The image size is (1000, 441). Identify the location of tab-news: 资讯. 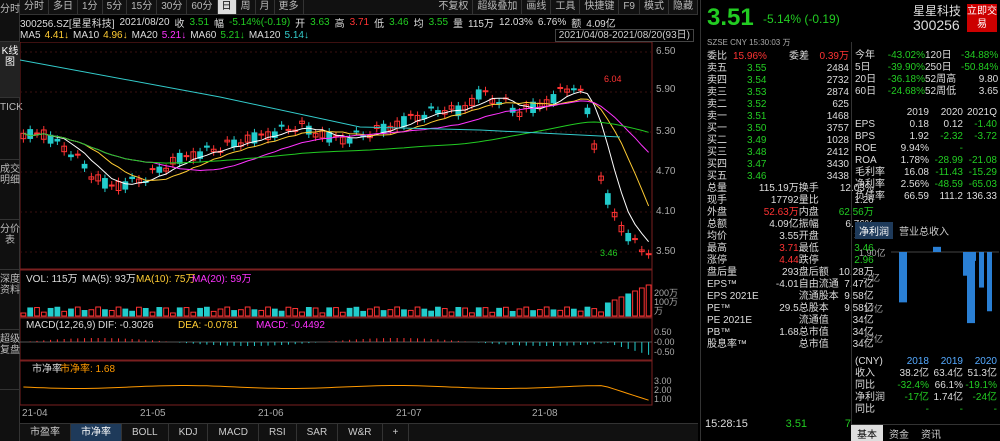
(931, 433).